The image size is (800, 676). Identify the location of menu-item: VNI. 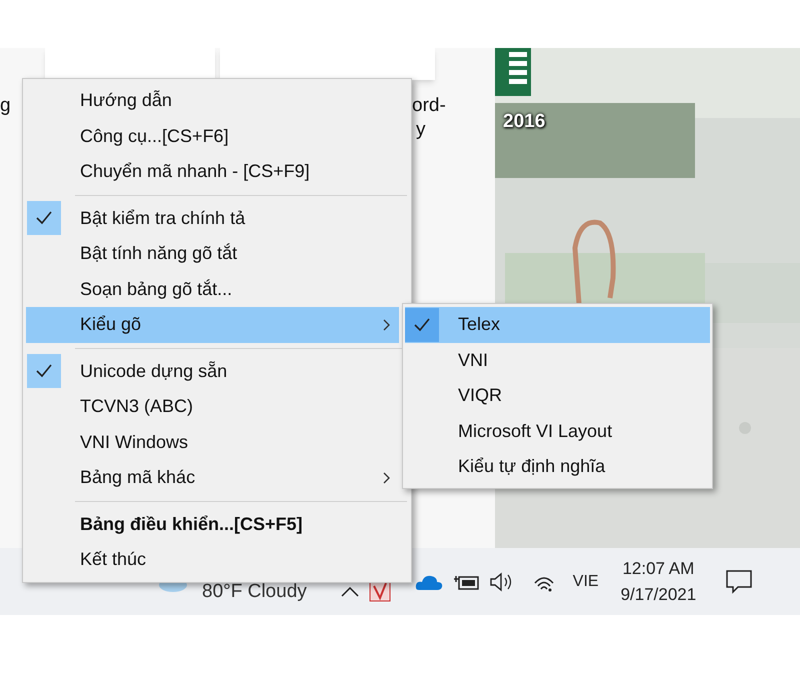
(557, 360).